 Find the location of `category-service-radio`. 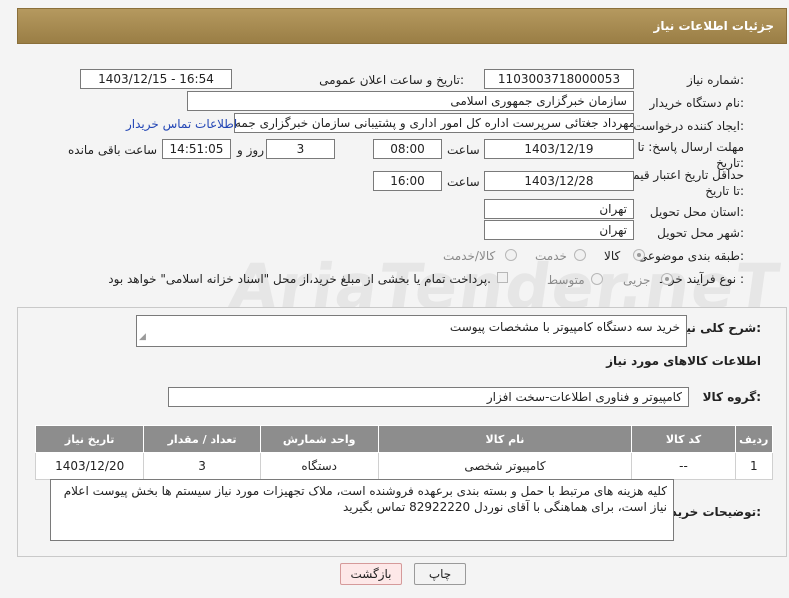

category-service-radio is located at coordinates (580, 255).